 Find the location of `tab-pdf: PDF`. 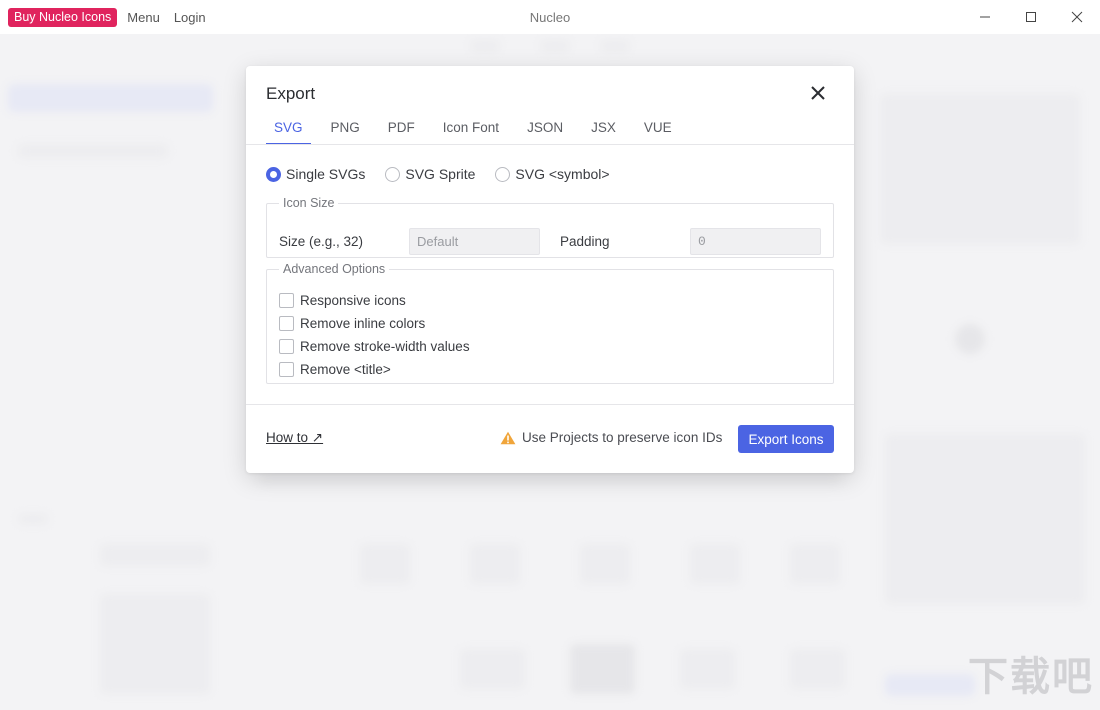

tab-pdf: PDF is located at coordinates (401, 131).